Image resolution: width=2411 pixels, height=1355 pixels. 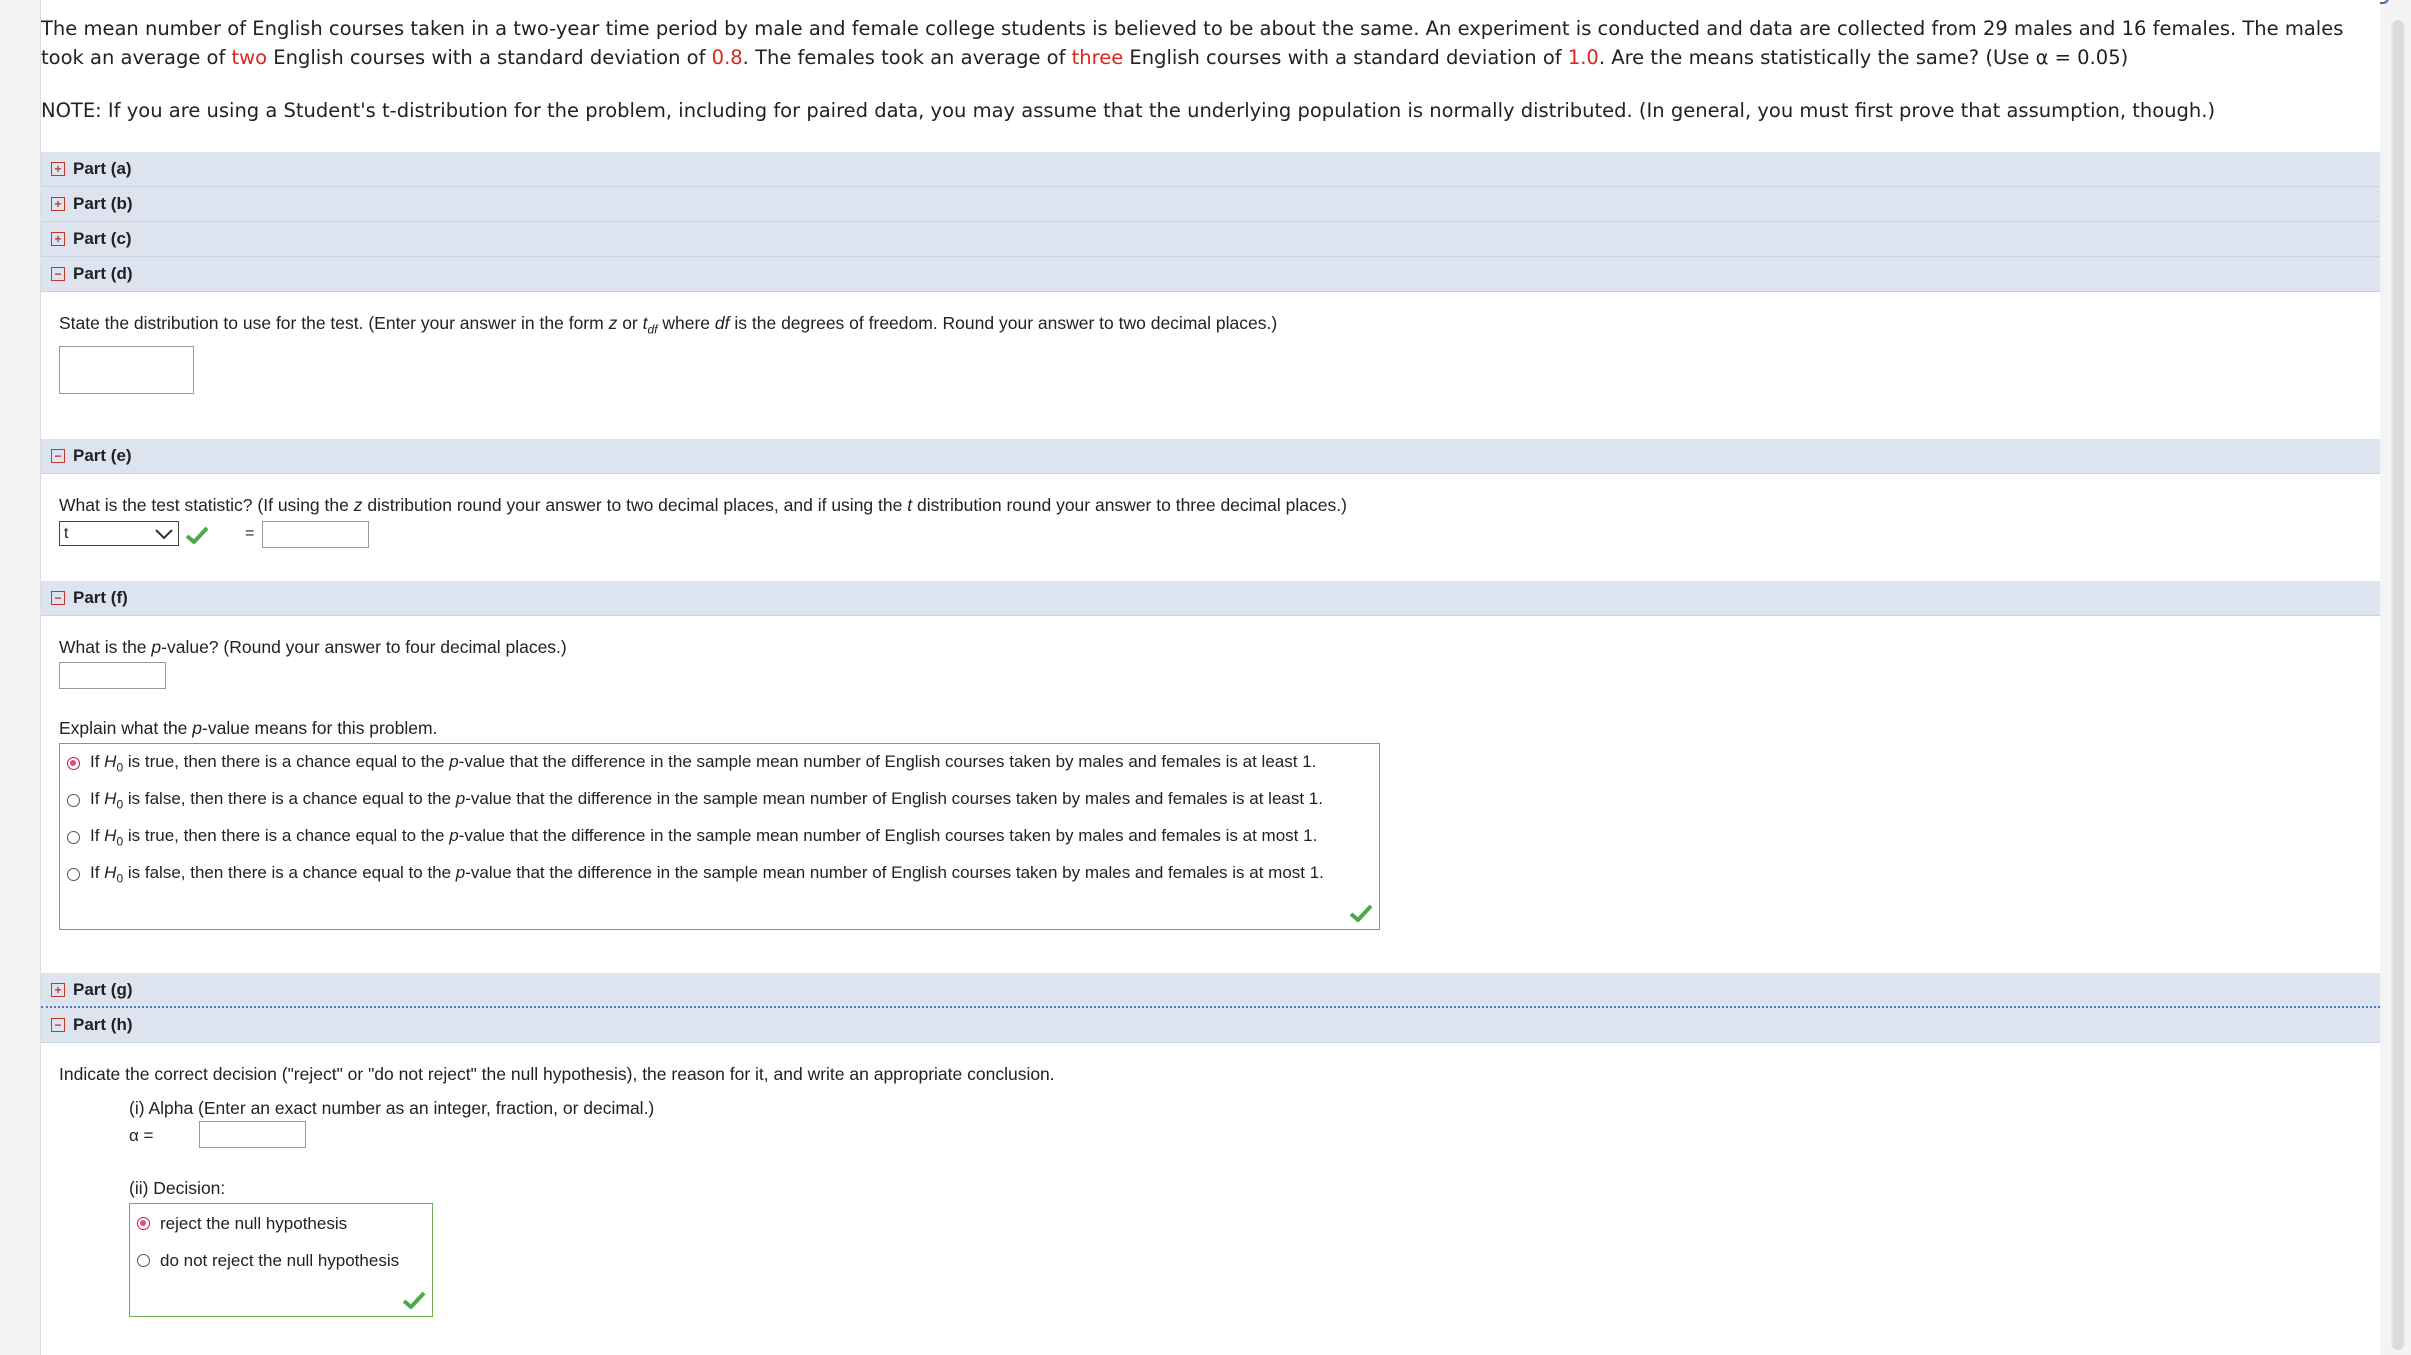 I want to click on females-average: three, so click(x=1097, y=57).